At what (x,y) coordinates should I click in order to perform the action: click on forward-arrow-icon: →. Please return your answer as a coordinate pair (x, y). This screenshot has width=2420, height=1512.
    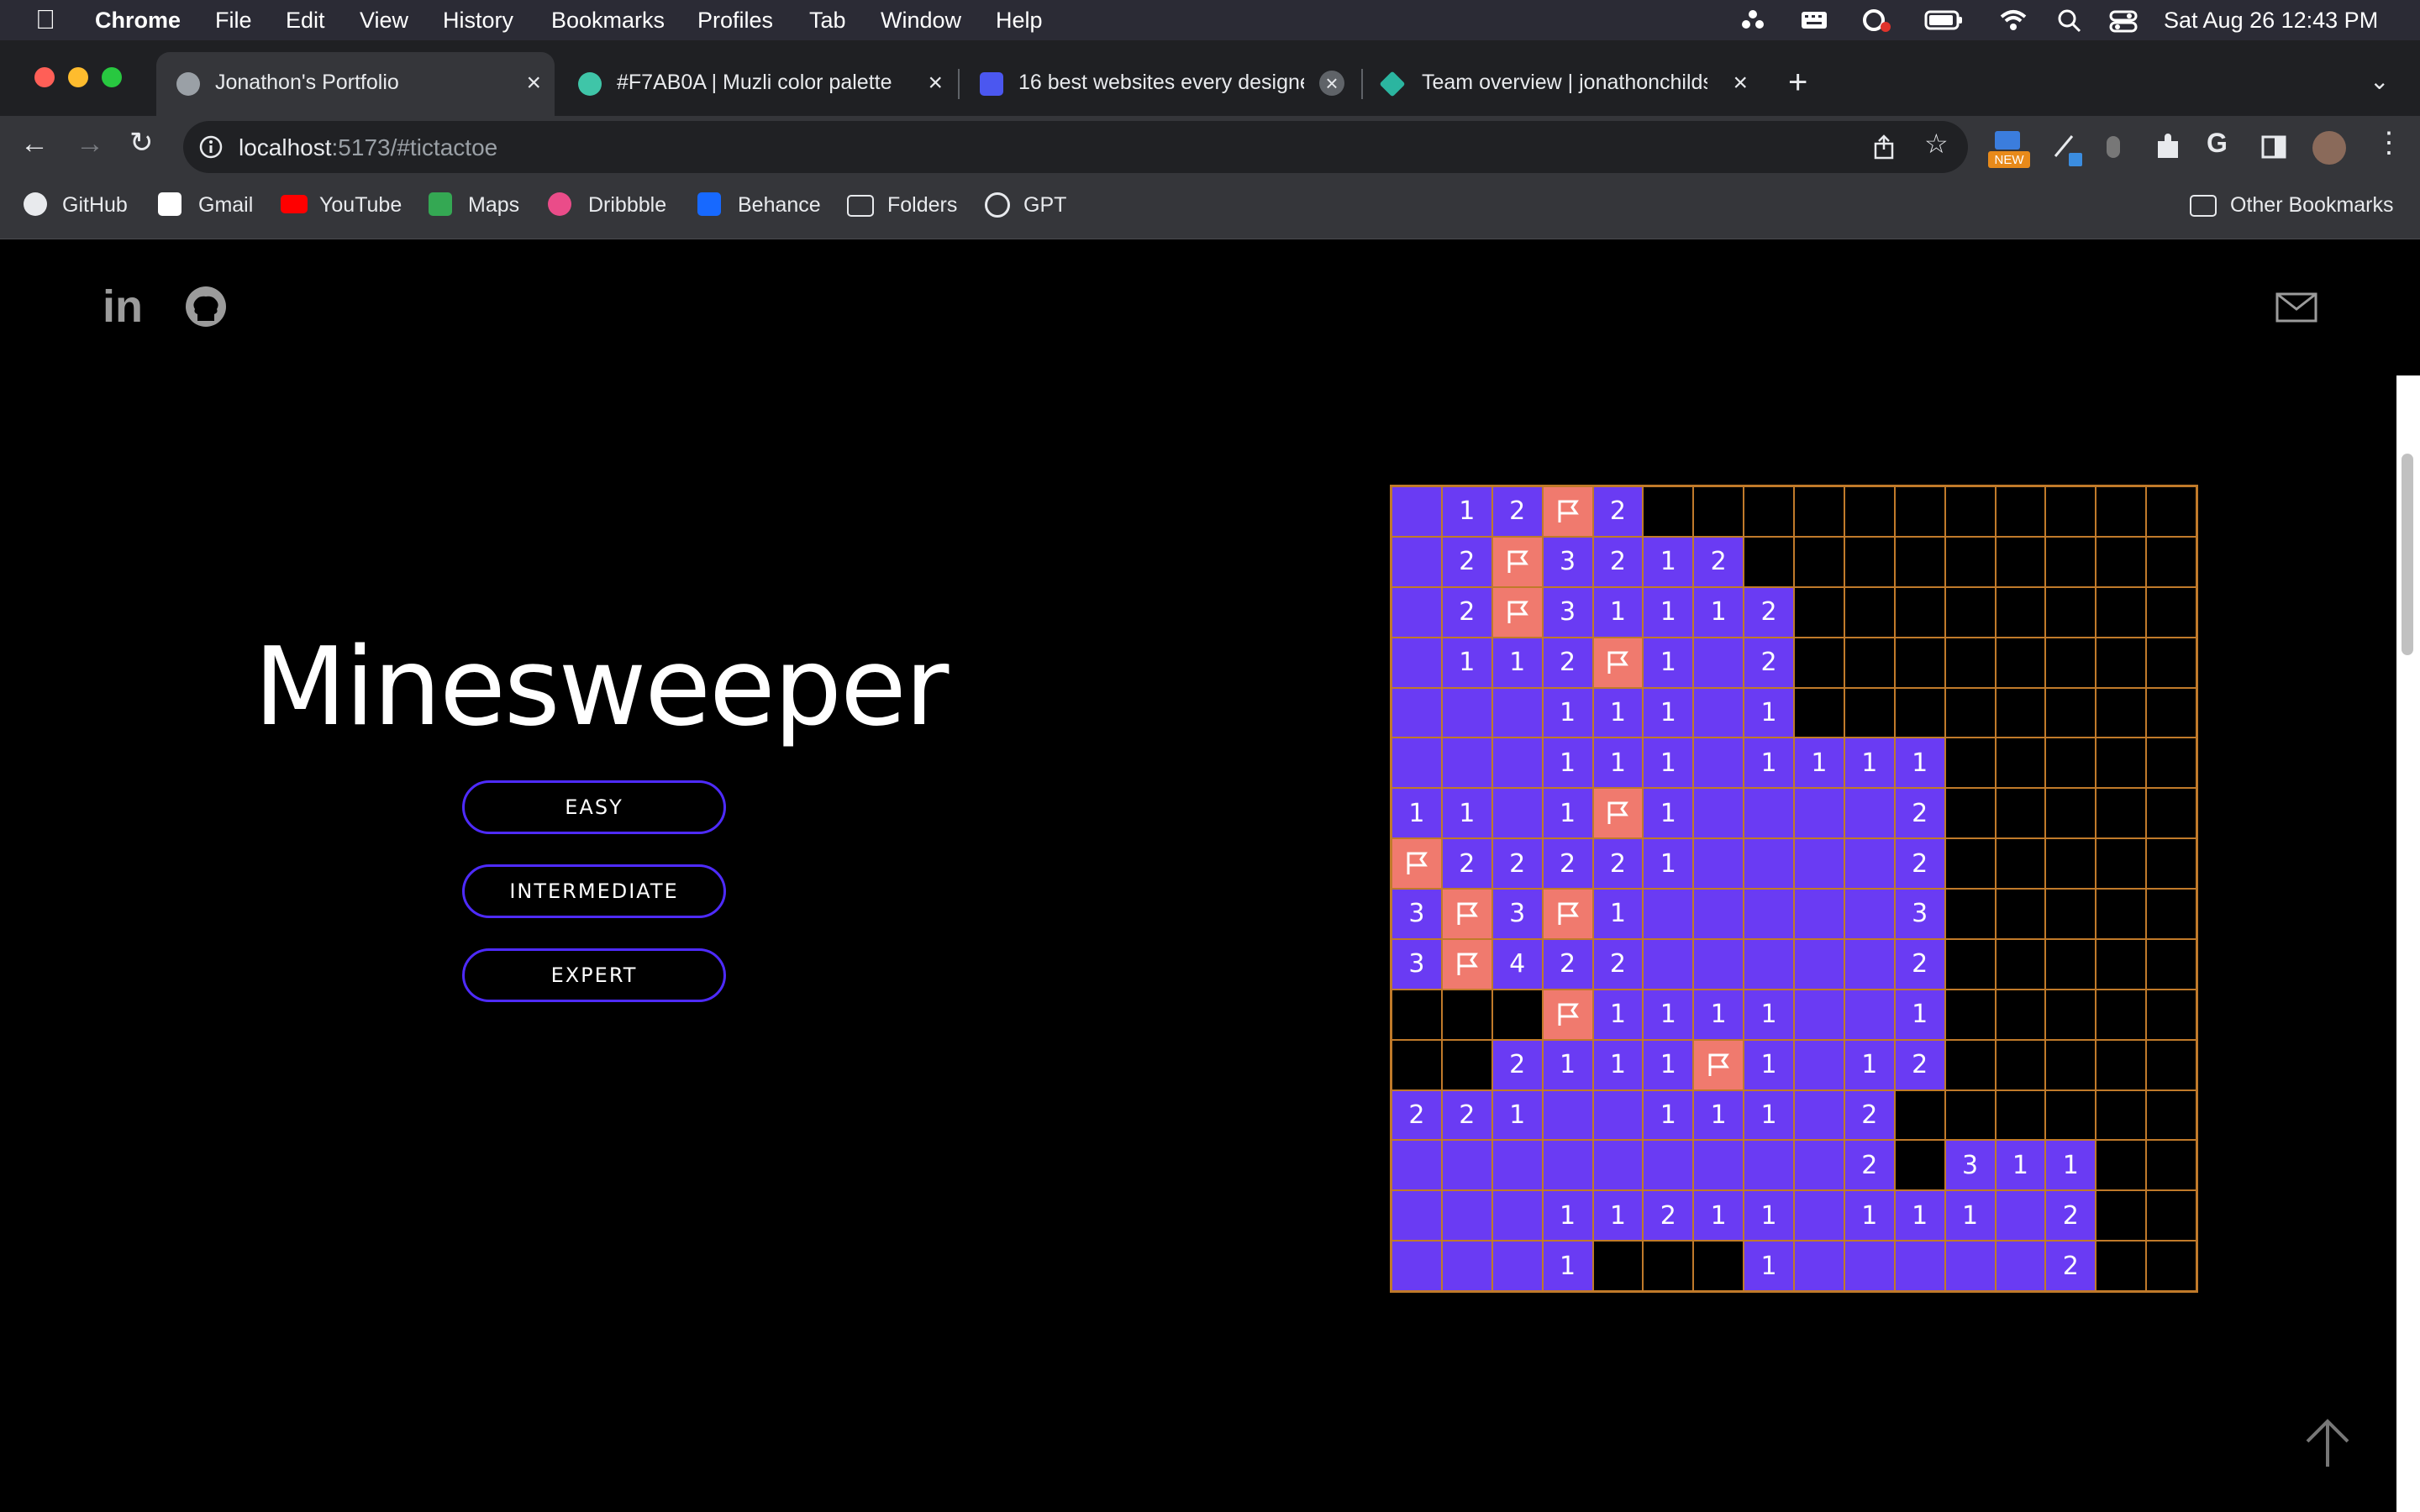
    Looking at the image, I should click on (90, 144).